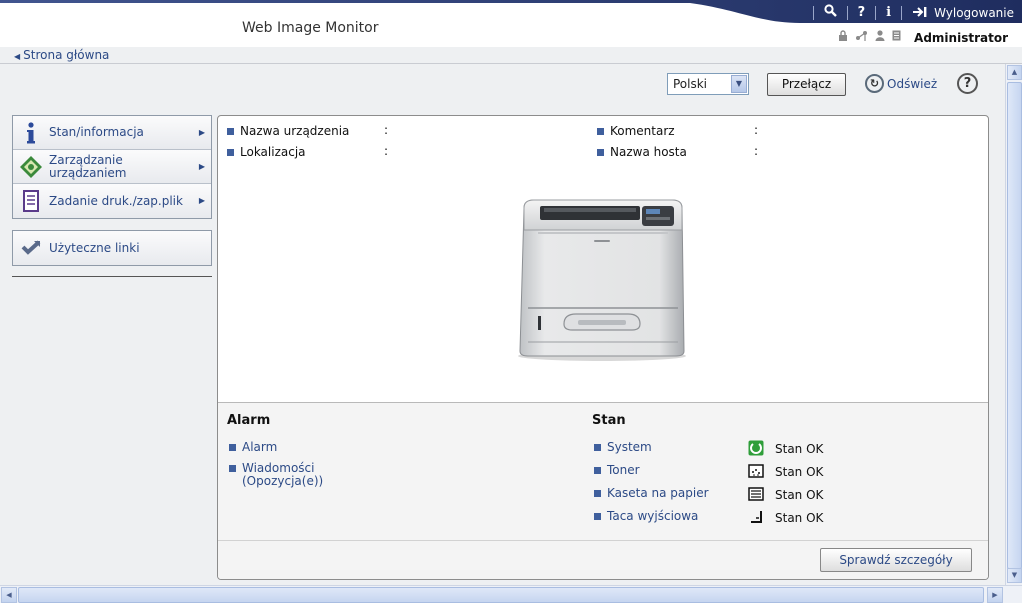  Describe the element at coordinates (66, 55) in the screenshot. I see `breadcrumb-home-label: Strona główna` at that location.